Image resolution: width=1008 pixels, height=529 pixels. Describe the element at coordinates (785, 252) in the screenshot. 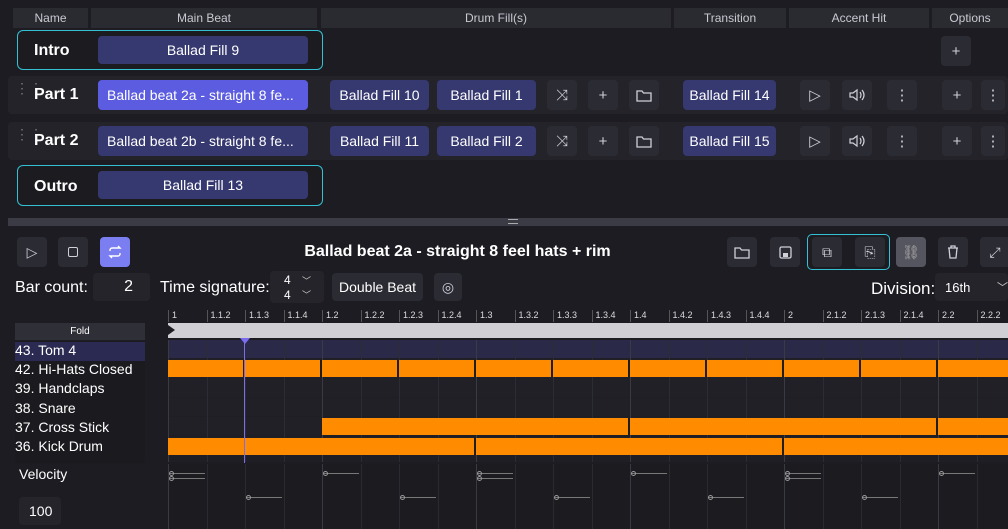

I see `save-icon` at that location.